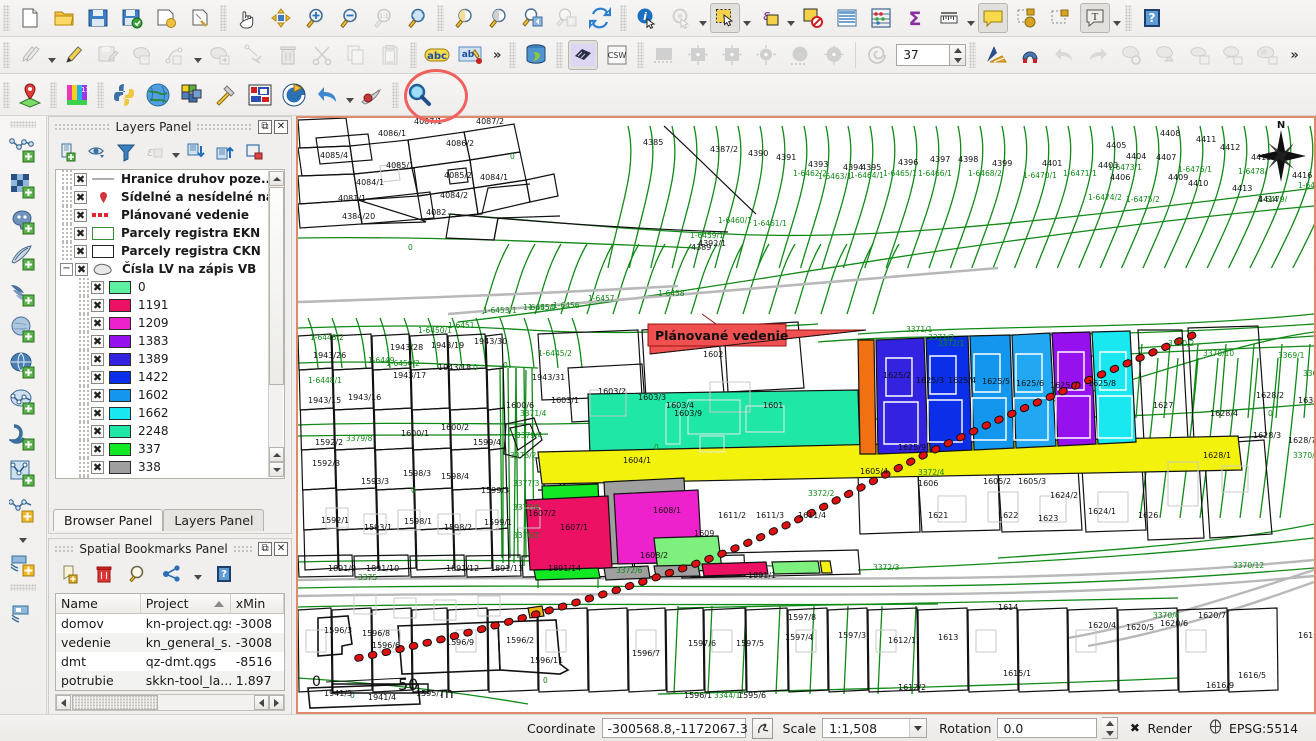 This screenshot has width=1316, height=741. Describe the element at coordinates (1215, 728) in the screenshot. I see `crs-icon` at that location.